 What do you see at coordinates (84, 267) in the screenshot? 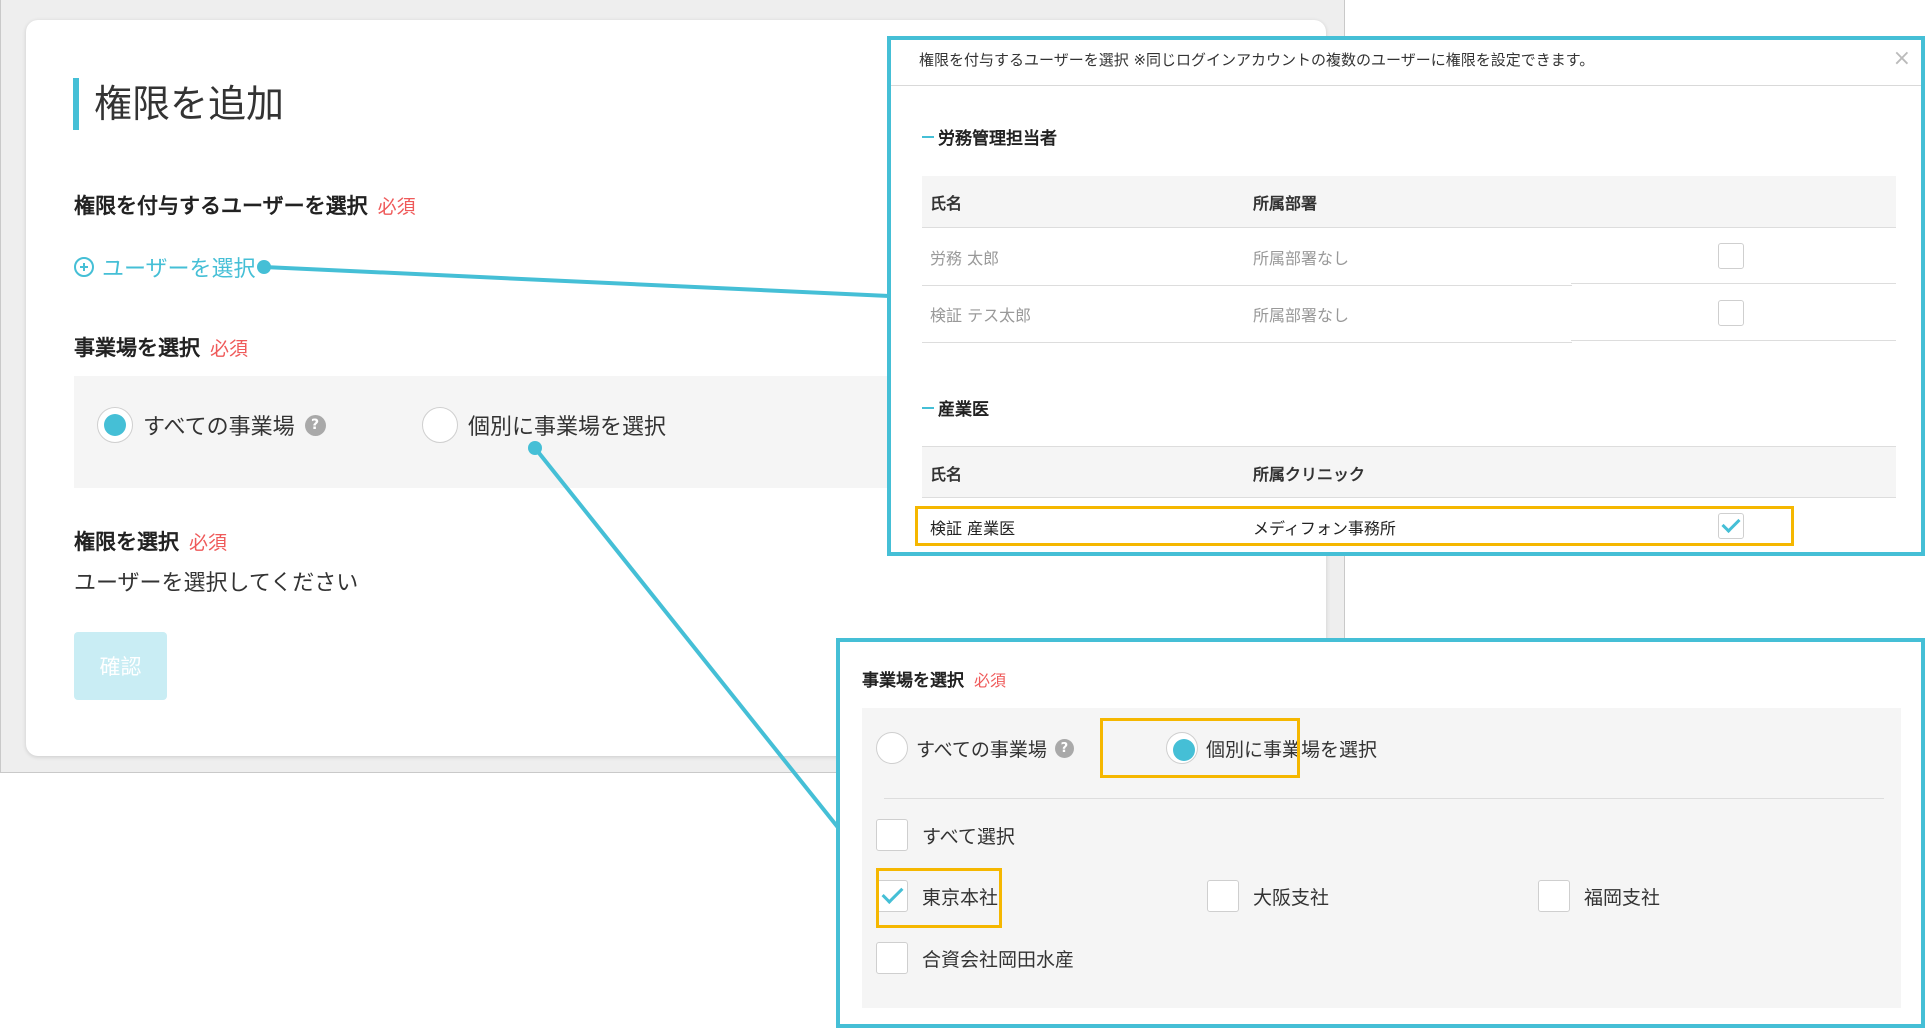
I see `add-circle-icon` at bounding box center [84, 267].